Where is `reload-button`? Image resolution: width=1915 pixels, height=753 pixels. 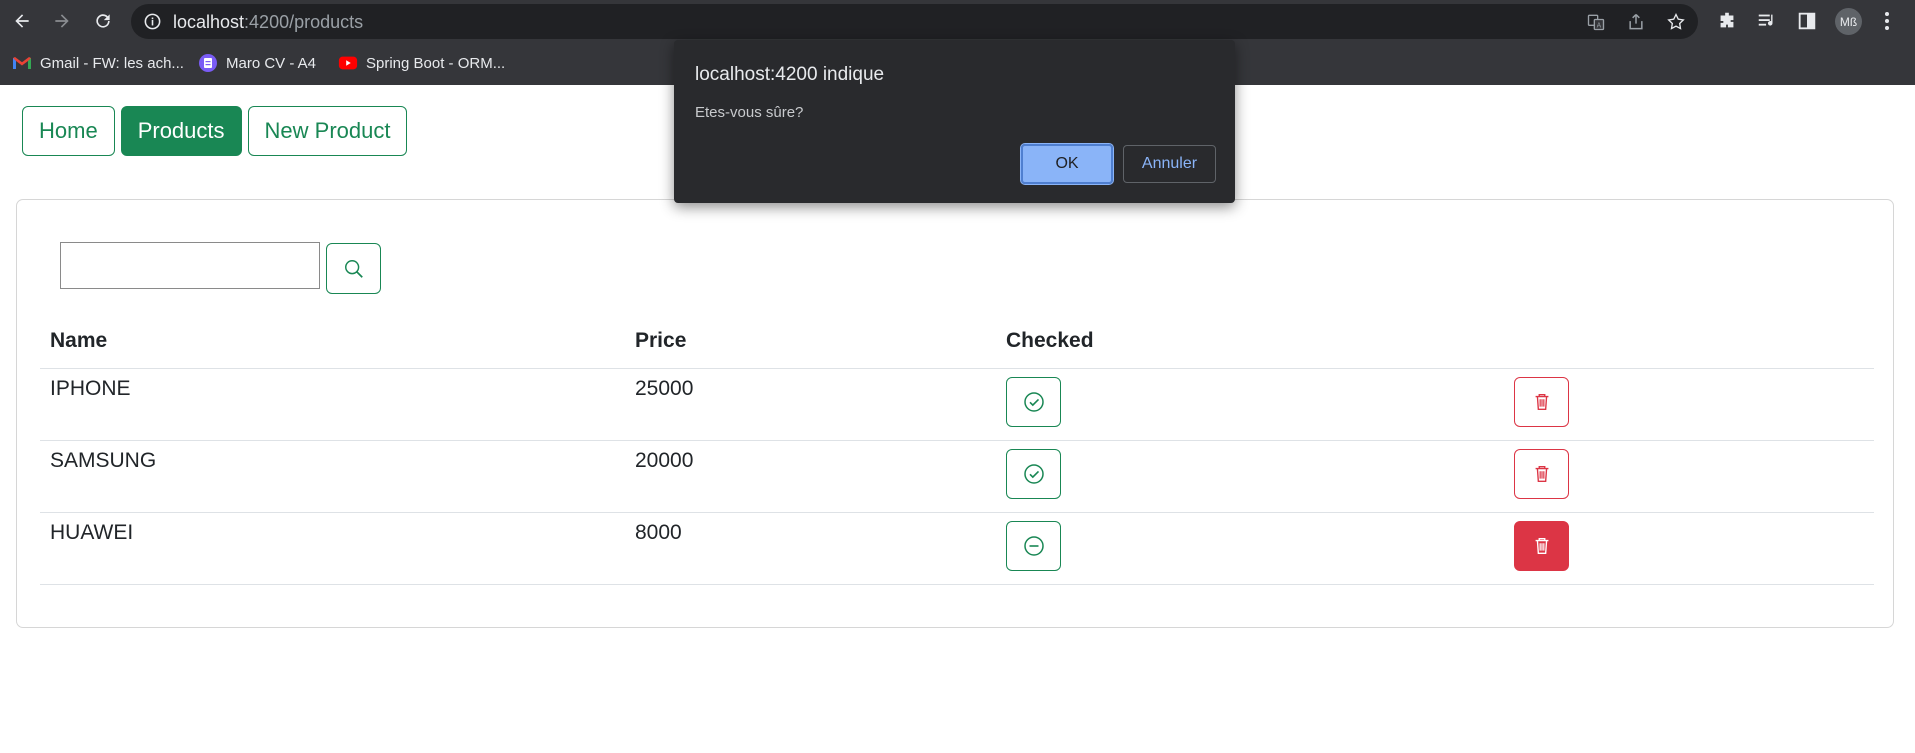
reload-button is located at coordinates (103, 21).